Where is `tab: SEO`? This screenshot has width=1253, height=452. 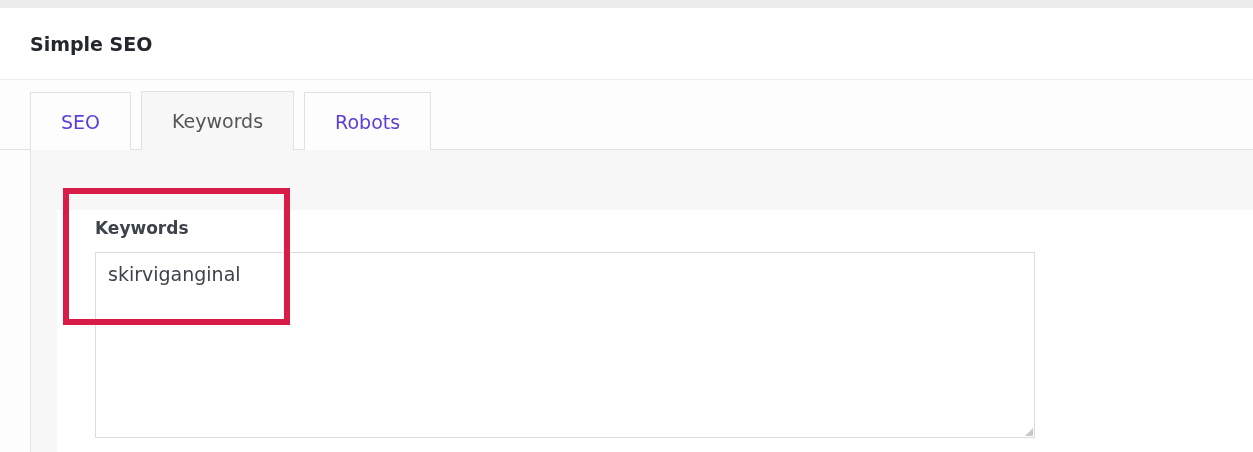 tab: SEO is located at coordinates (81, 121).